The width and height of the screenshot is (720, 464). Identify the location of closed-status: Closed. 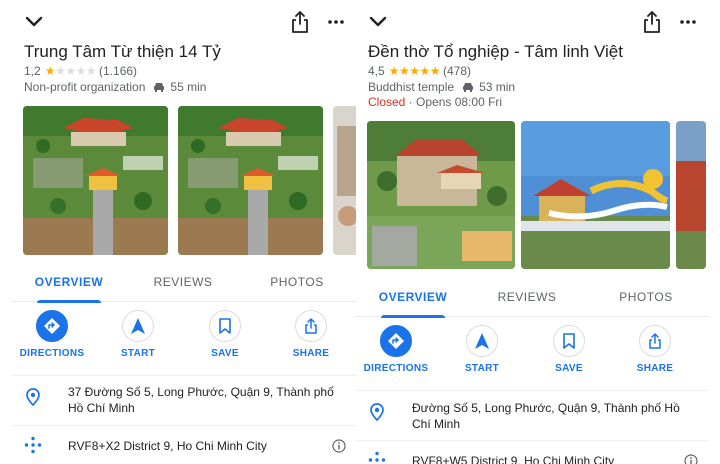
(387, 102).